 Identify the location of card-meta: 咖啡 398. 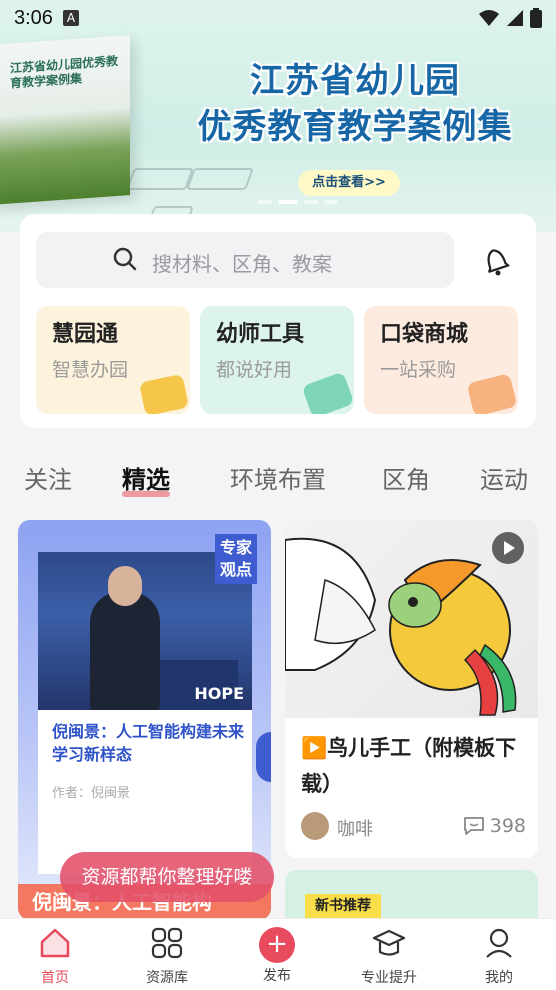
(413, 827).